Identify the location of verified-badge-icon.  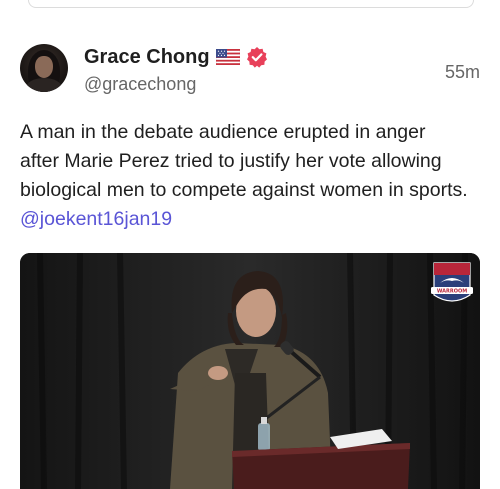
(257, 57).